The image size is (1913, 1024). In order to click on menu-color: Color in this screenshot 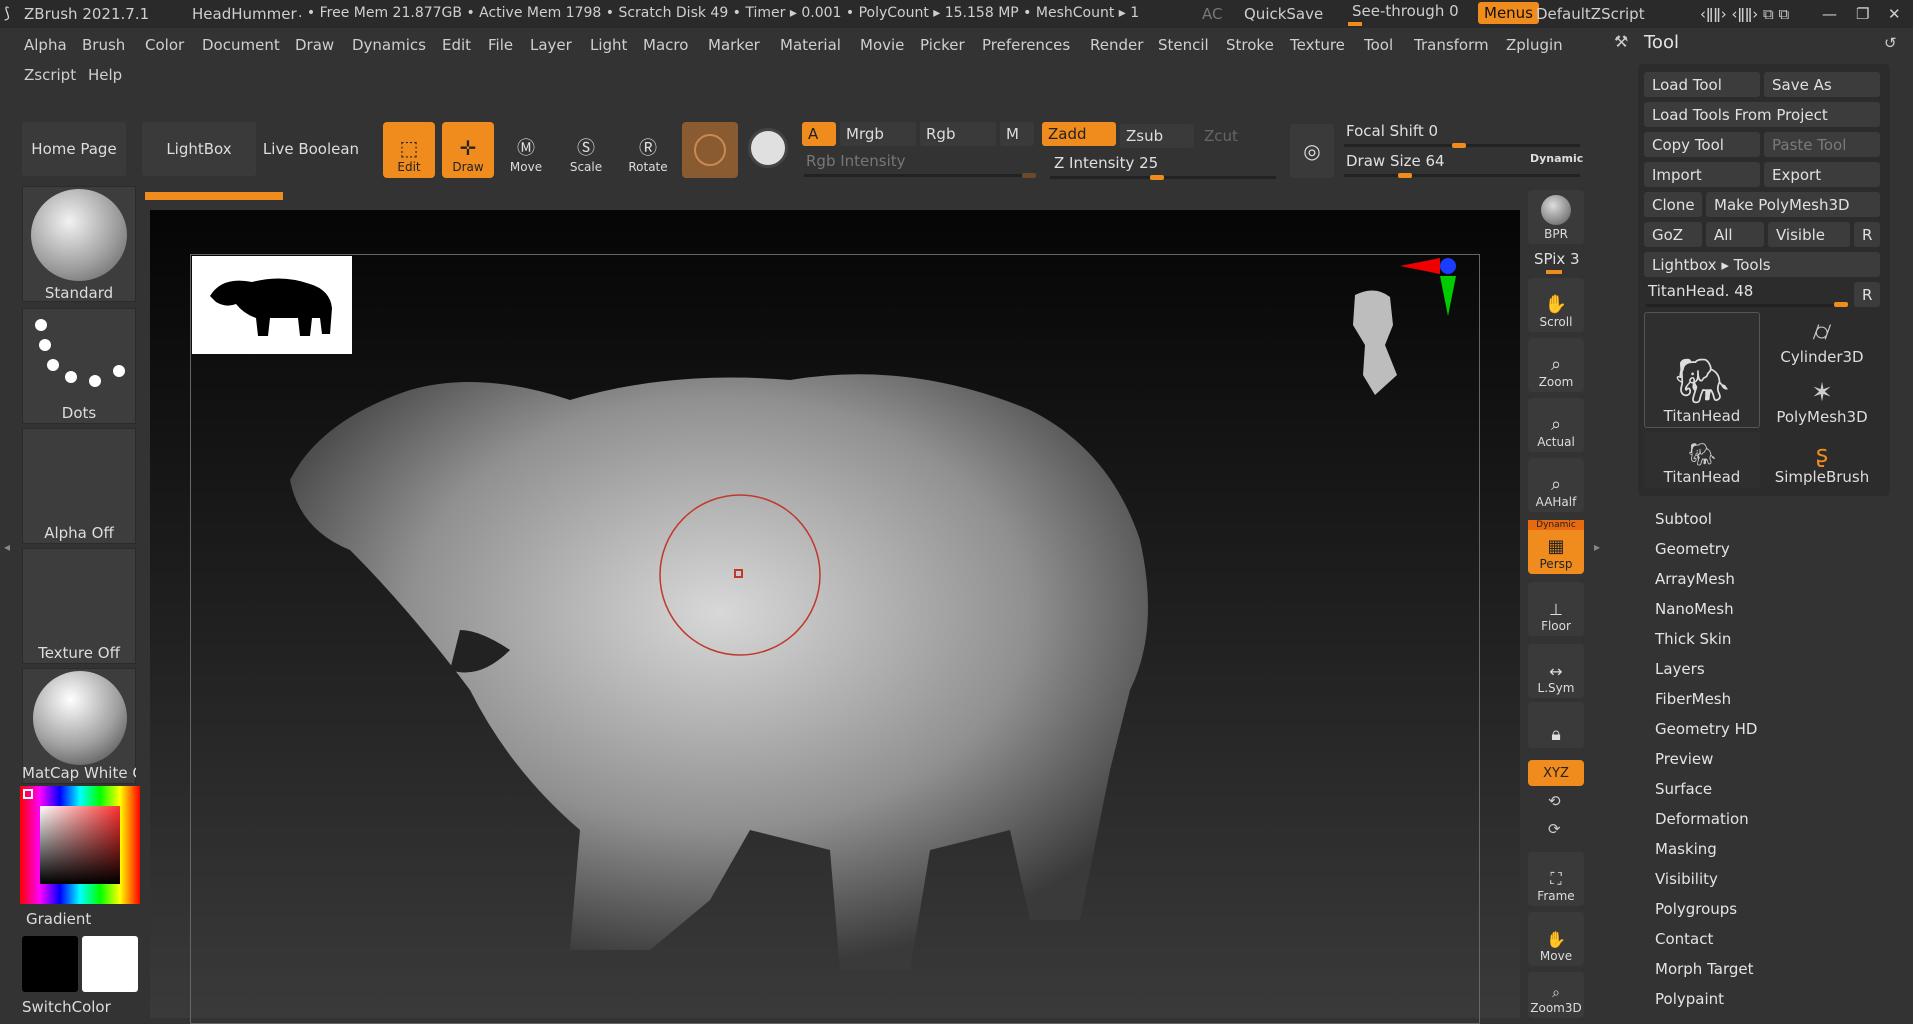, I will do `click(164, 45)`.